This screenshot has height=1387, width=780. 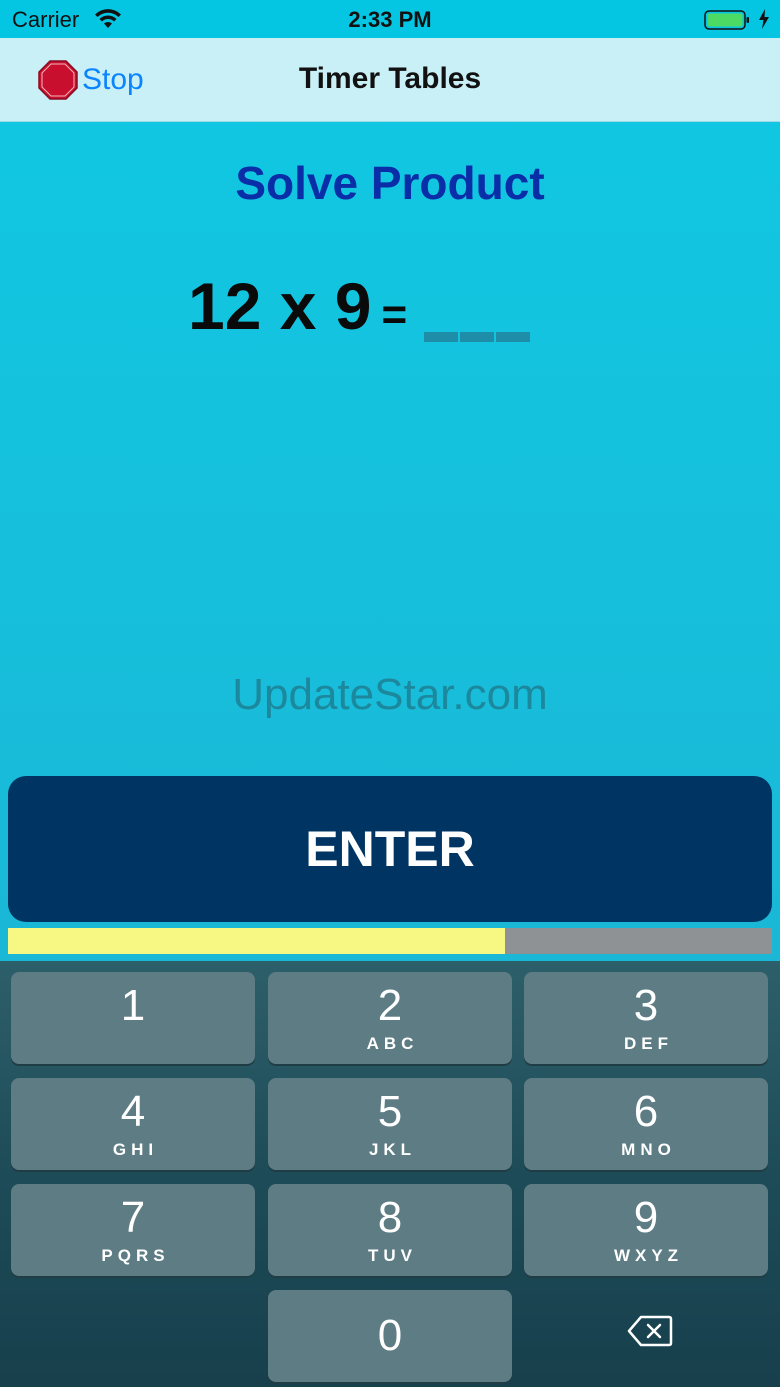 I want to click on nav-title: Timer Tables, so click(x=390, y=78).